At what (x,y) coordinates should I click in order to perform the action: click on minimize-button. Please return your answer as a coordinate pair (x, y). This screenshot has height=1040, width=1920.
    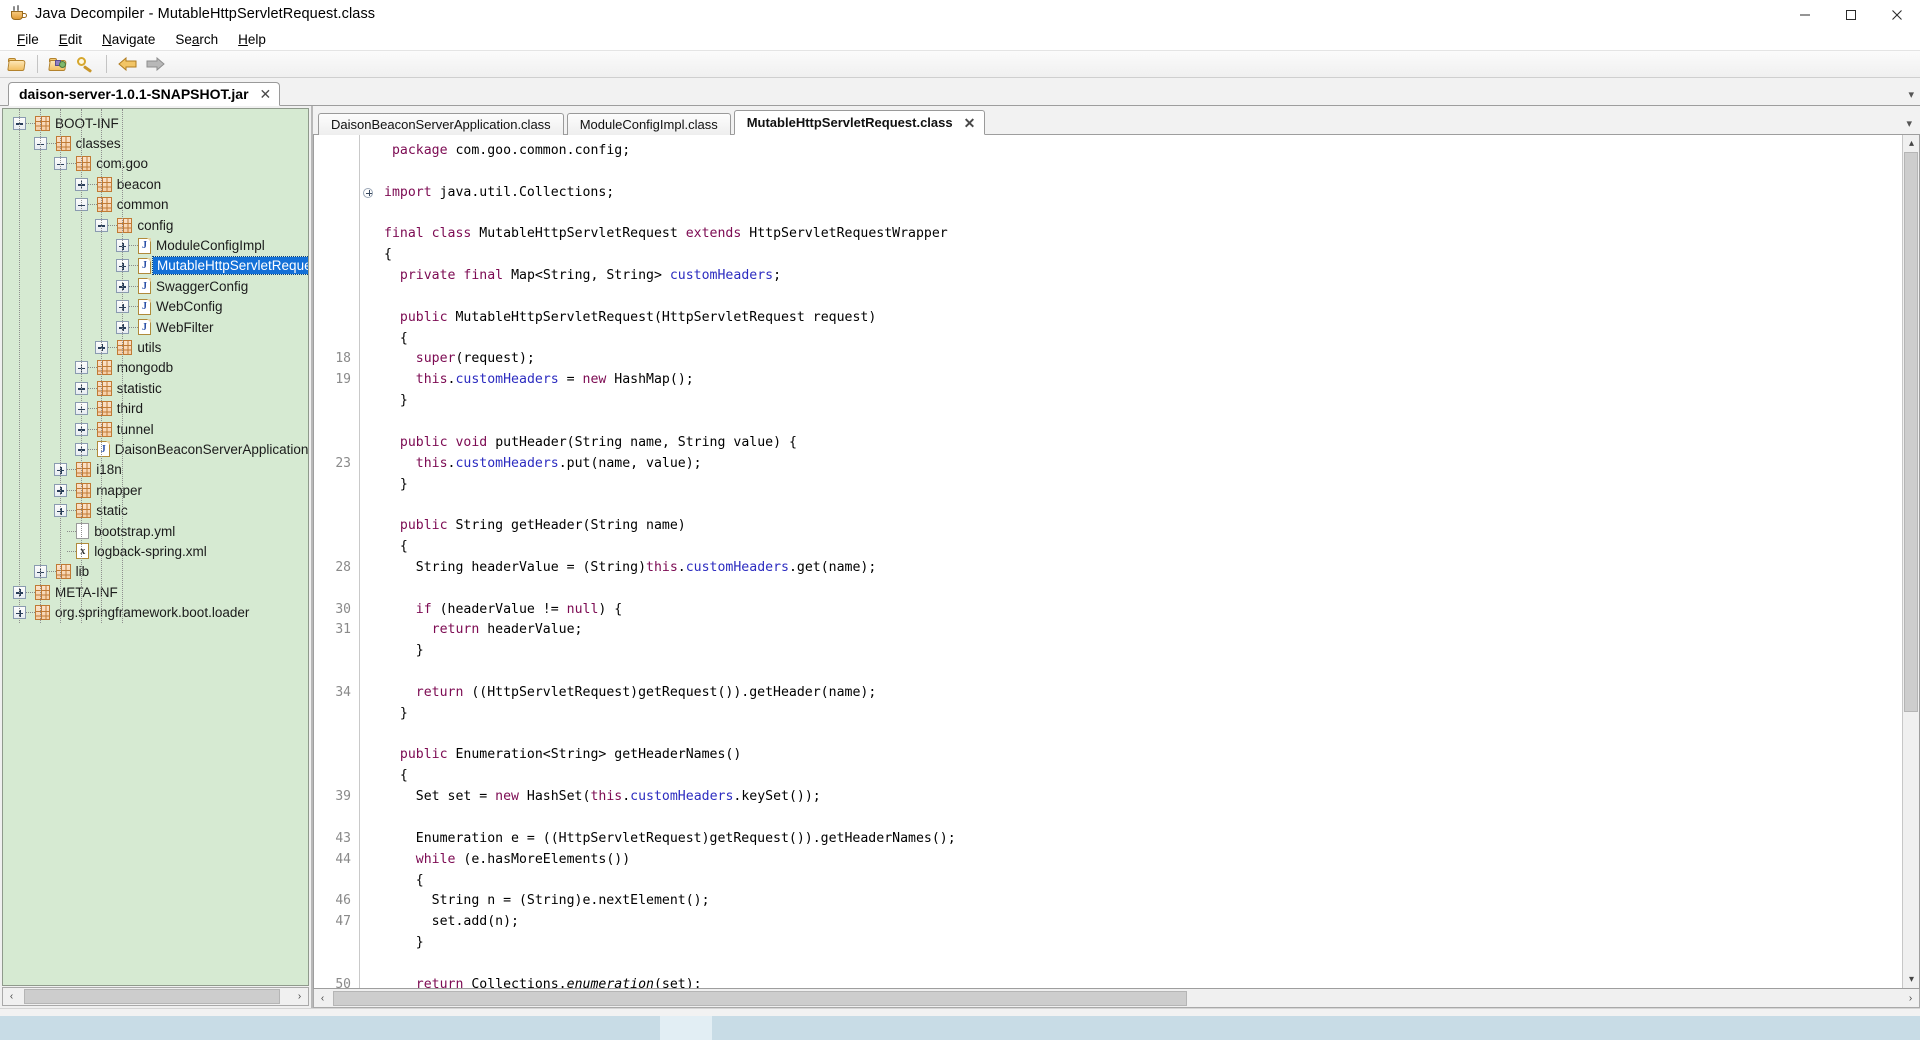
    Looking at the image, I should click on (1805, 14).